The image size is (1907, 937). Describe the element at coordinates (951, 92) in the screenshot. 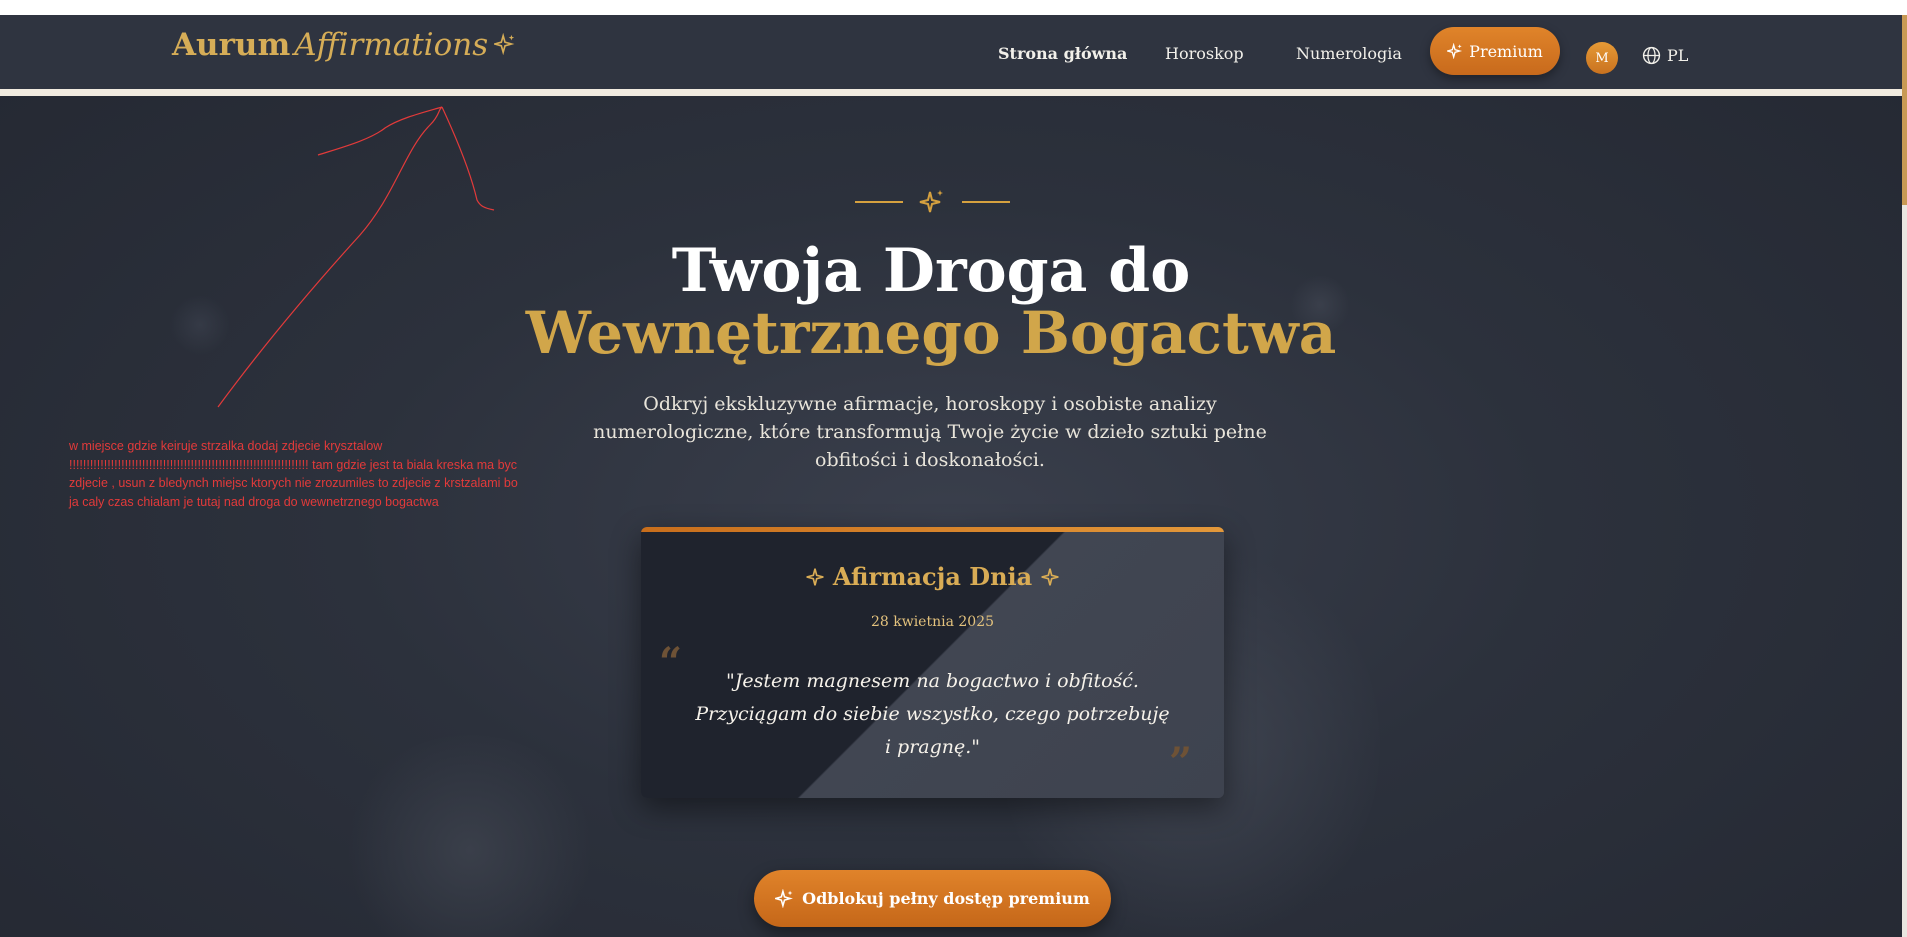

I see `nav-separator-line` at that location.